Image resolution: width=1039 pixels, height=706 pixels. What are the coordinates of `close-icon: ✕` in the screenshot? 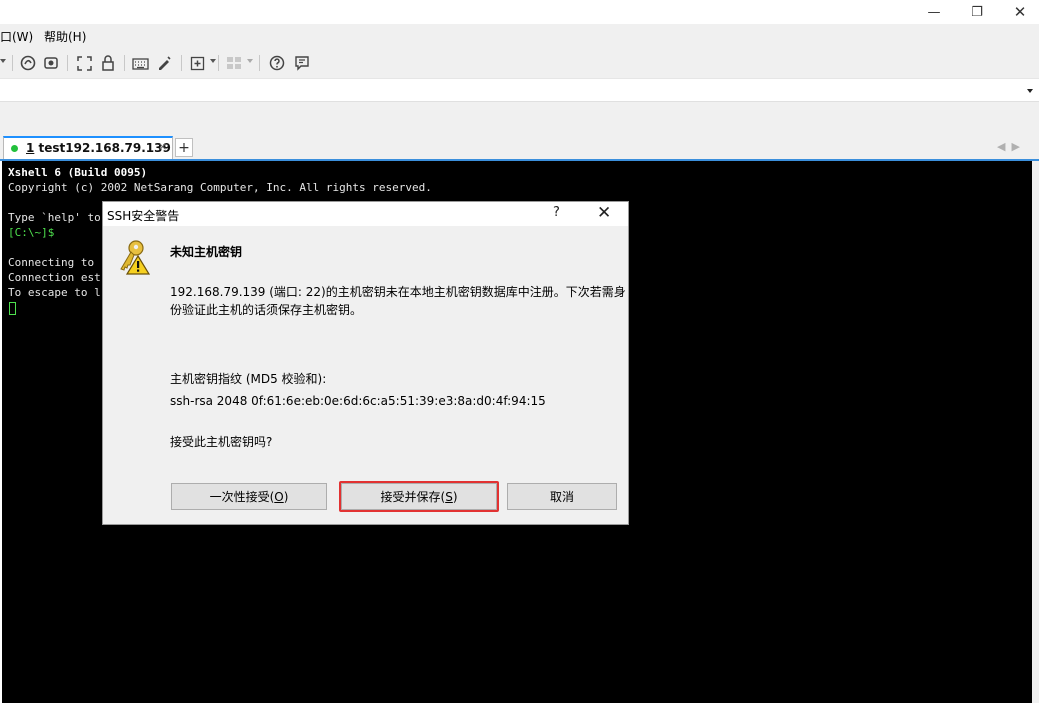 It's located at (1018, 12).